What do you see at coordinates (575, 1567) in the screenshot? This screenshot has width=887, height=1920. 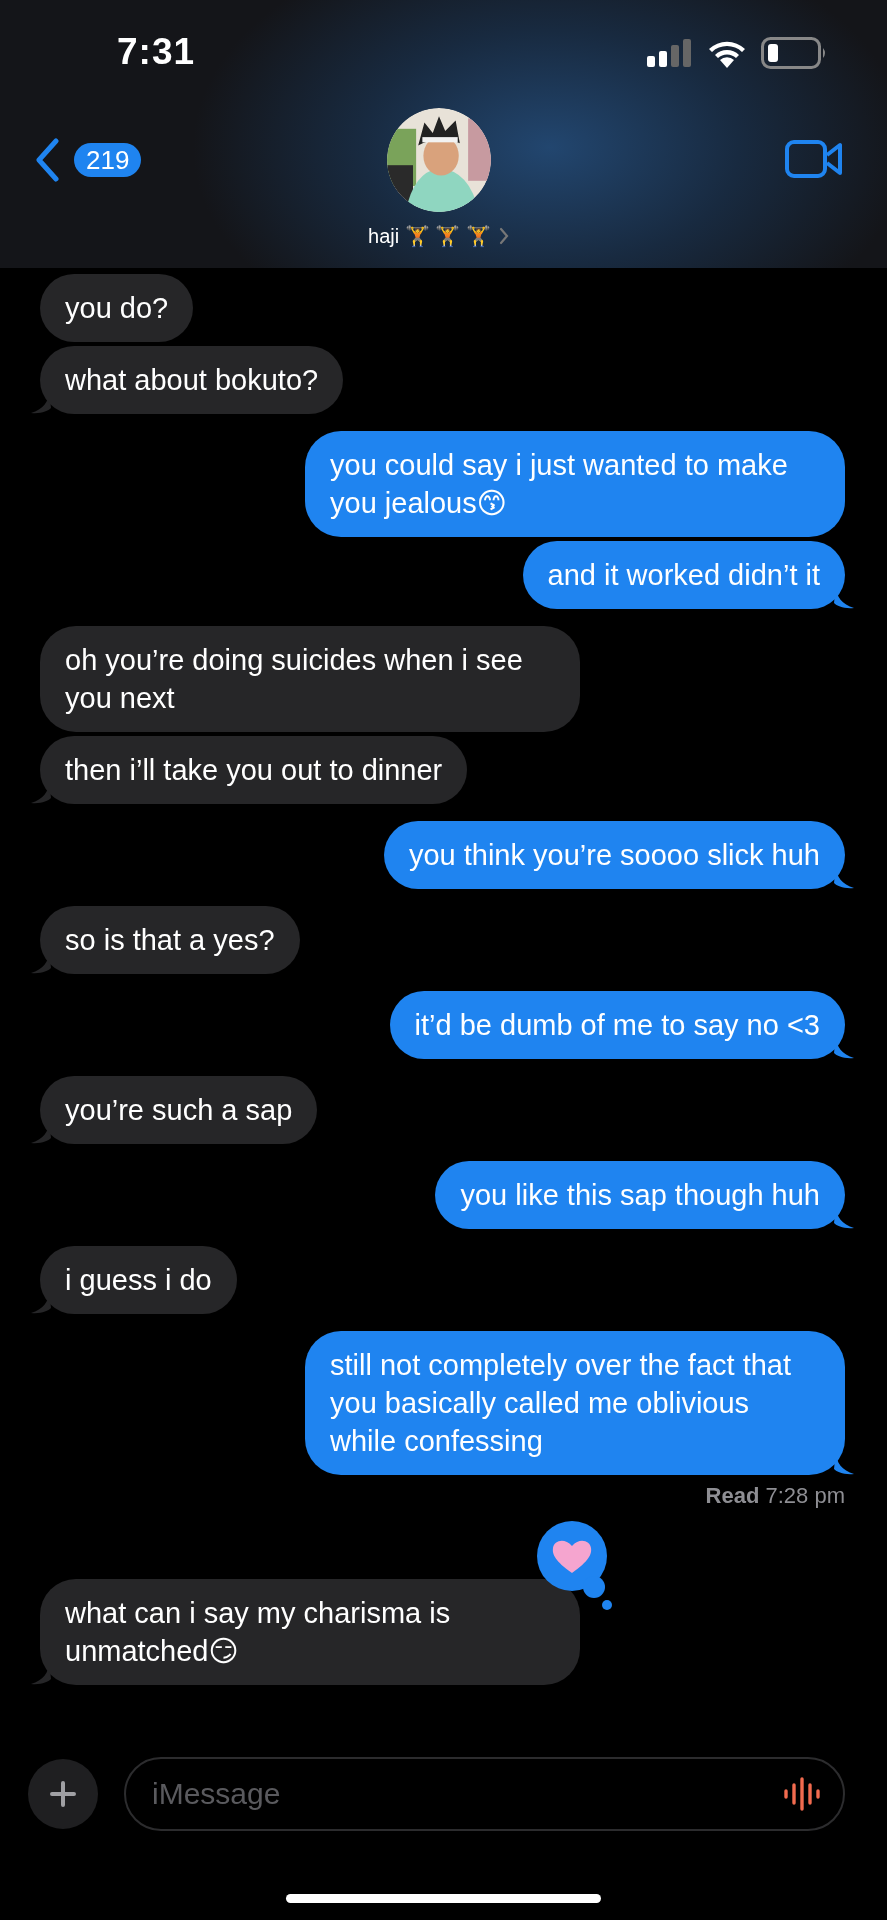 I see `heart-reaction-icon` at bounding box center [575, 1567].